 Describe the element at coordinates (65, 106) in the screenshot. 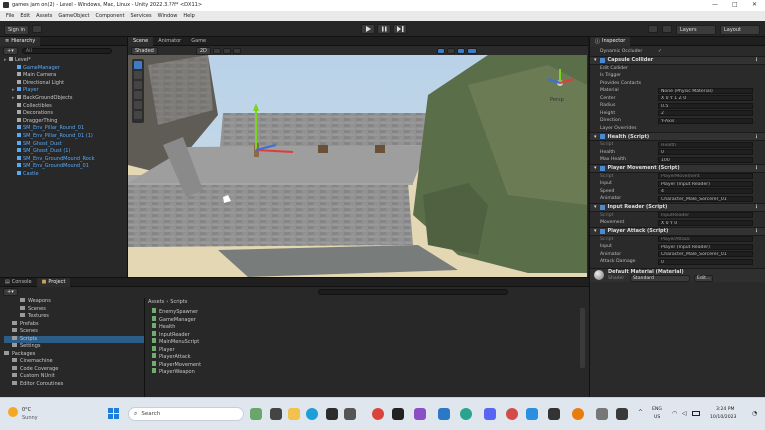

I see `hierarchy-item: Collectibles` at that location.